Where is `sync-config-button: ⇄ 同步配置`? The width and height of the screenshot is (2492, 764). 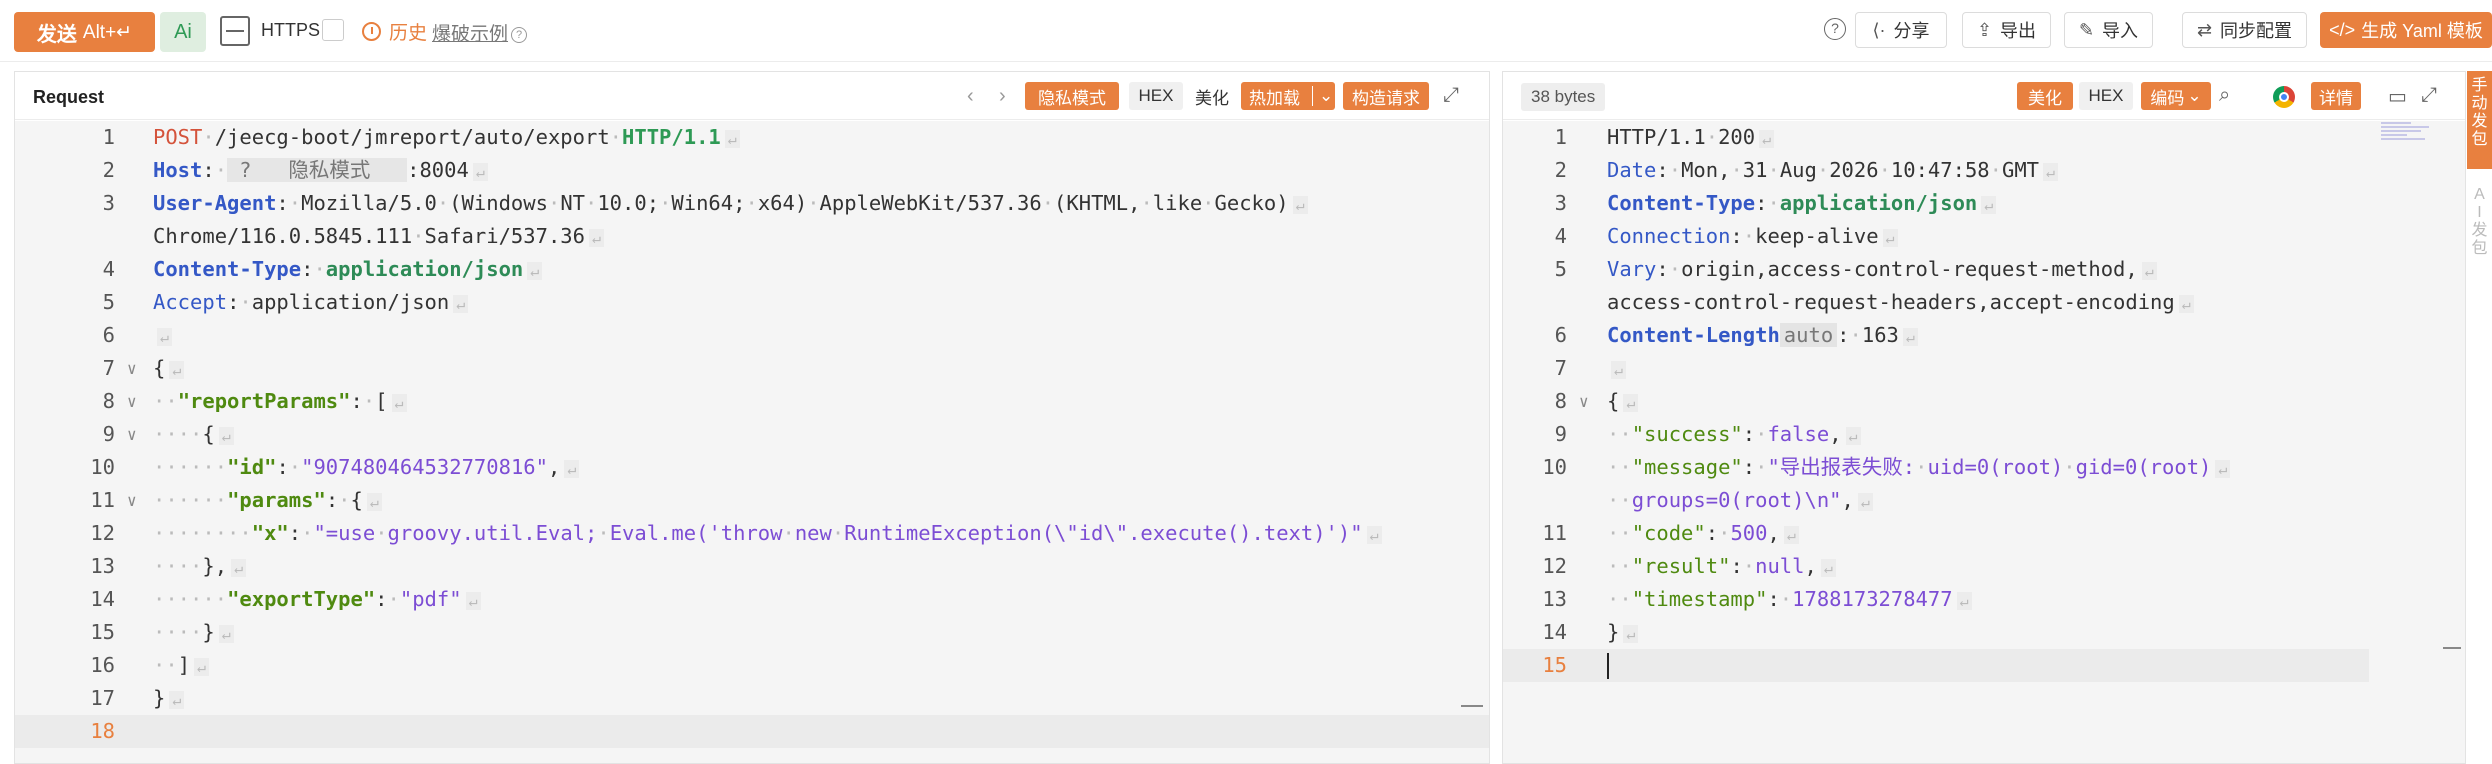 sync-config-button: ⇄ 同步配置 is located at coordinates (2244, 30).